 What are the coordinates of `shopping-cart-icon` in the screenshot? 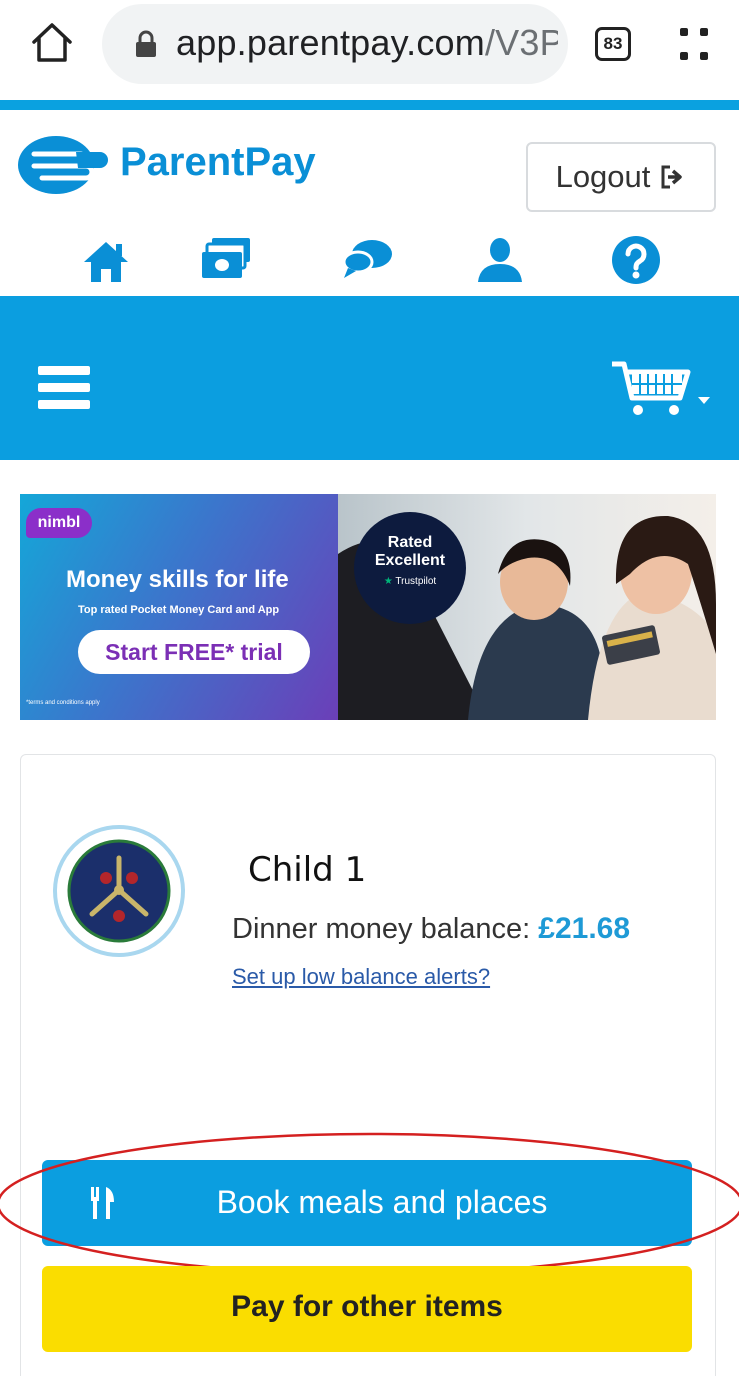 It's located at (651, 389).